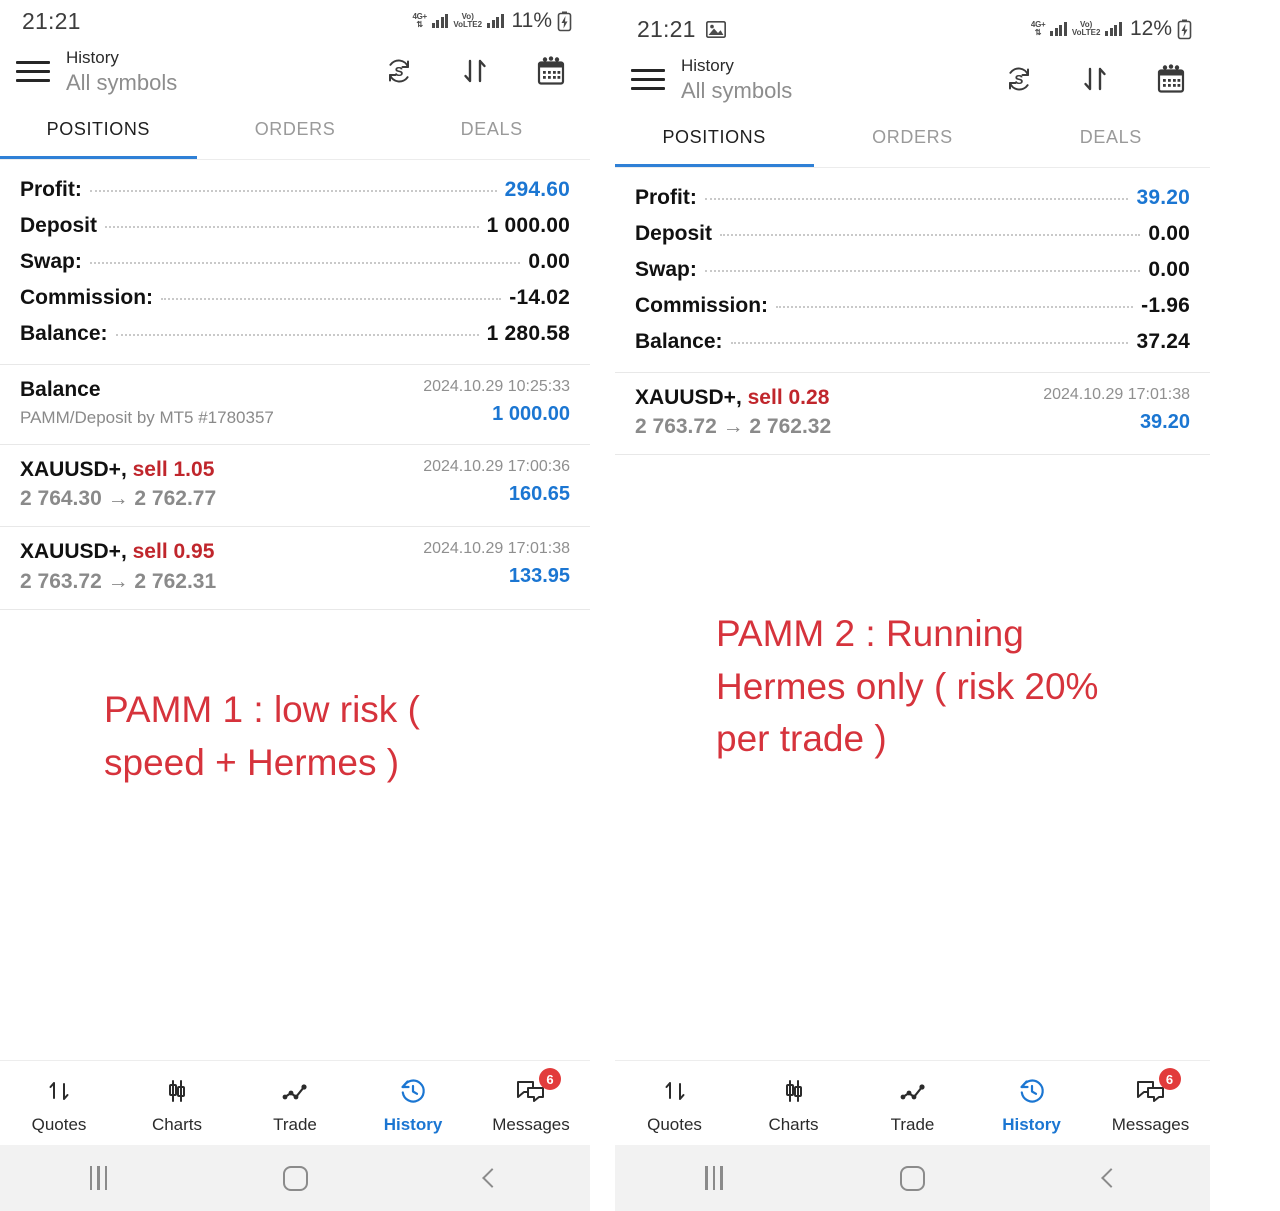  Describe the element at coordinates (765, 397) in the screenshot. I see `deal-side: sell` at that location.